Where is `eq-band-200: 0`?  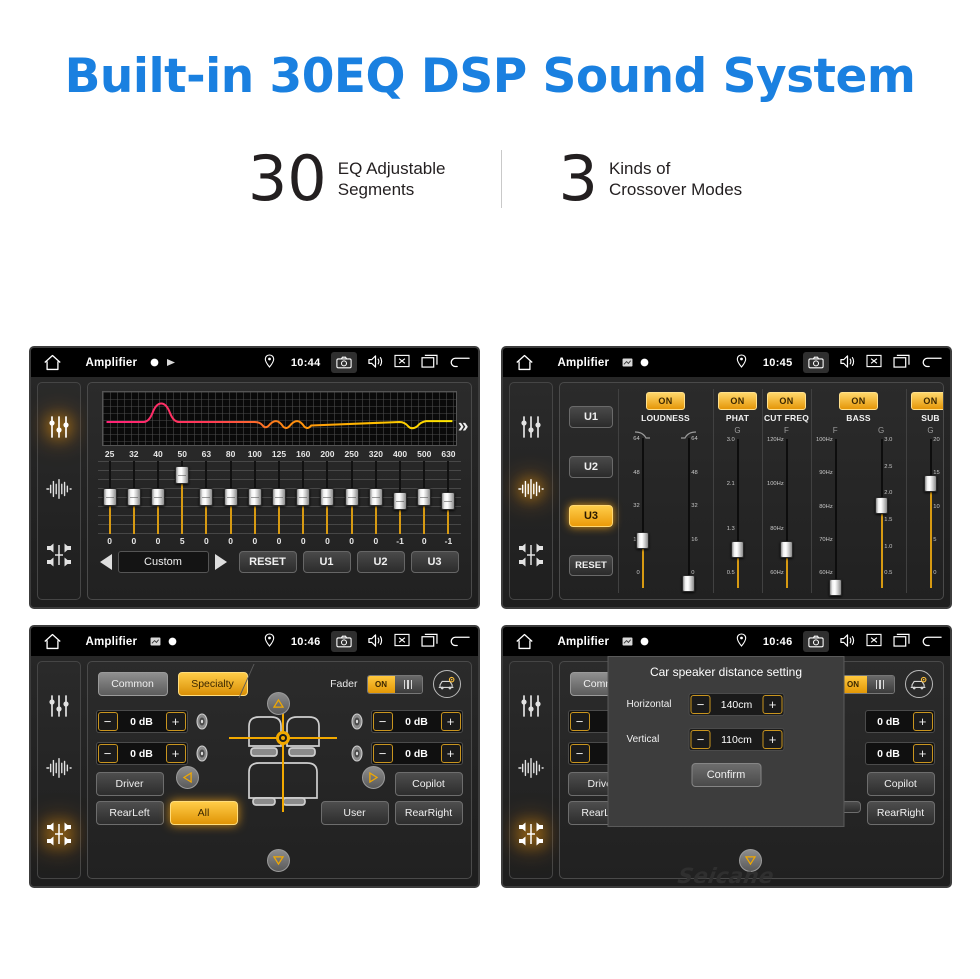
eq-band-200: 0 is located at coordinates (327, 503).